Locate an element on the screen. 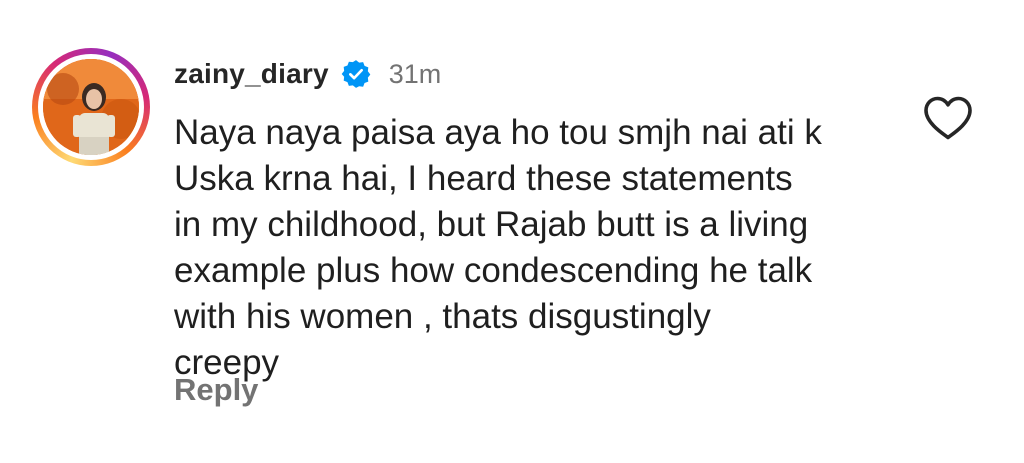 The width and height of the screenshot is (1024, 463). like-button is located at coordinates (948, 118).